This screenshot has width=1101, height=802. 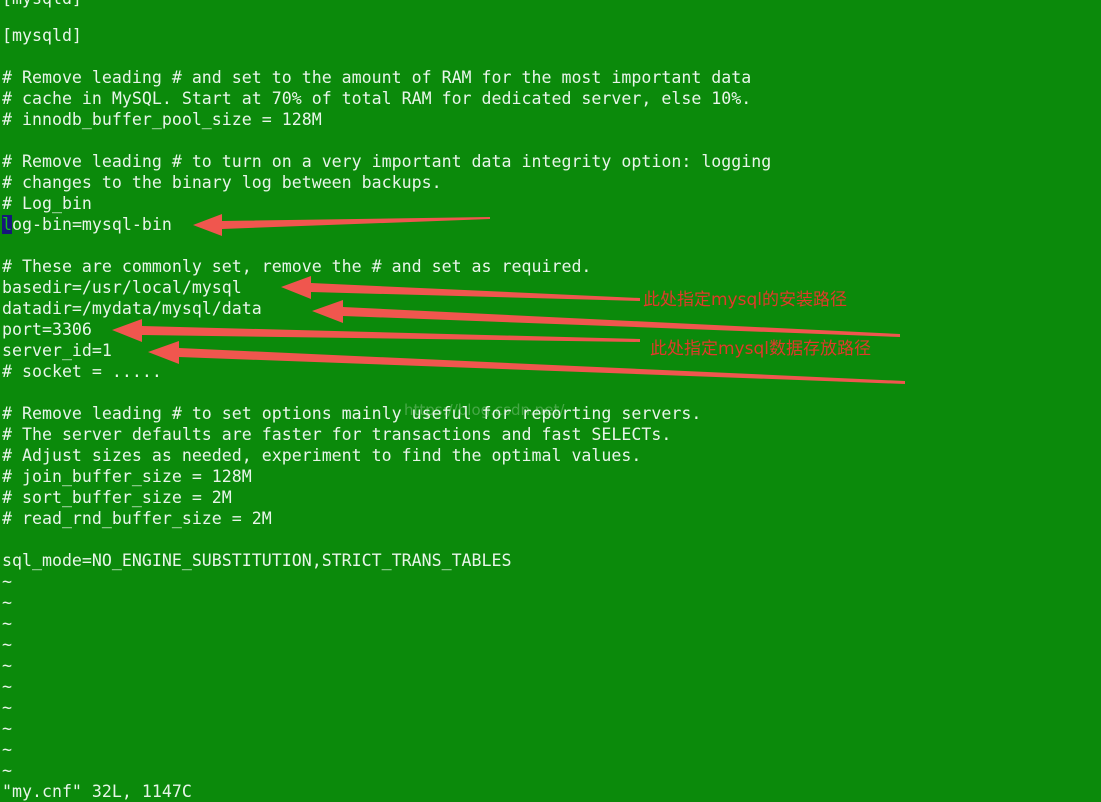 I want to click on terminal-line-clipped-top: [mysqld], so click(x=42, y=4).